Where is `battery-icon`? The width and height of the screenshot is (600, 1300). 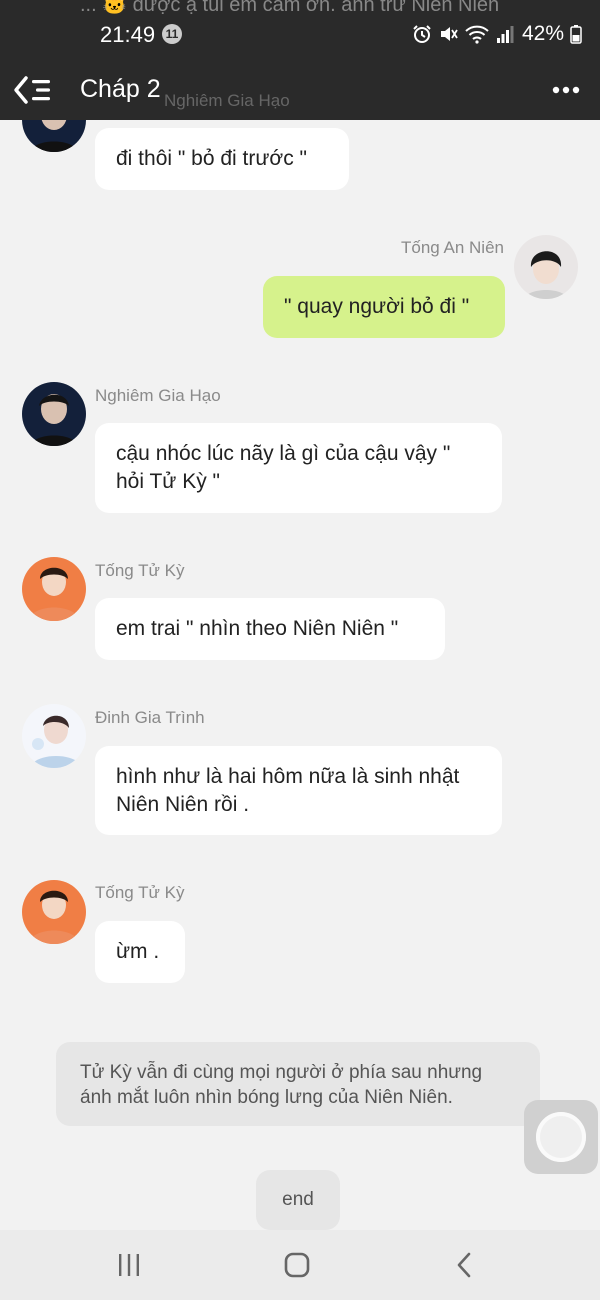
battery-icon is located at coordinates (576, 34).